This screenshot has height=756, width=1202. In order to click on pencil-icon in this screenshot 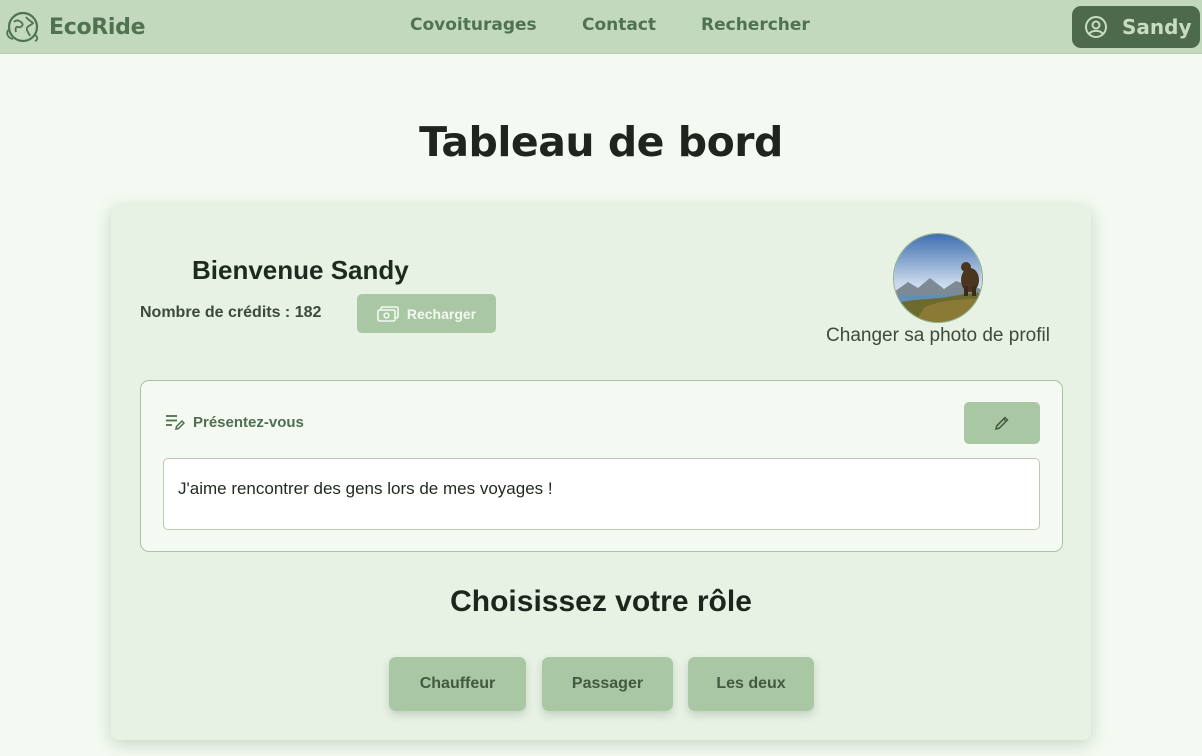, I will do `click(1002, 423)`.